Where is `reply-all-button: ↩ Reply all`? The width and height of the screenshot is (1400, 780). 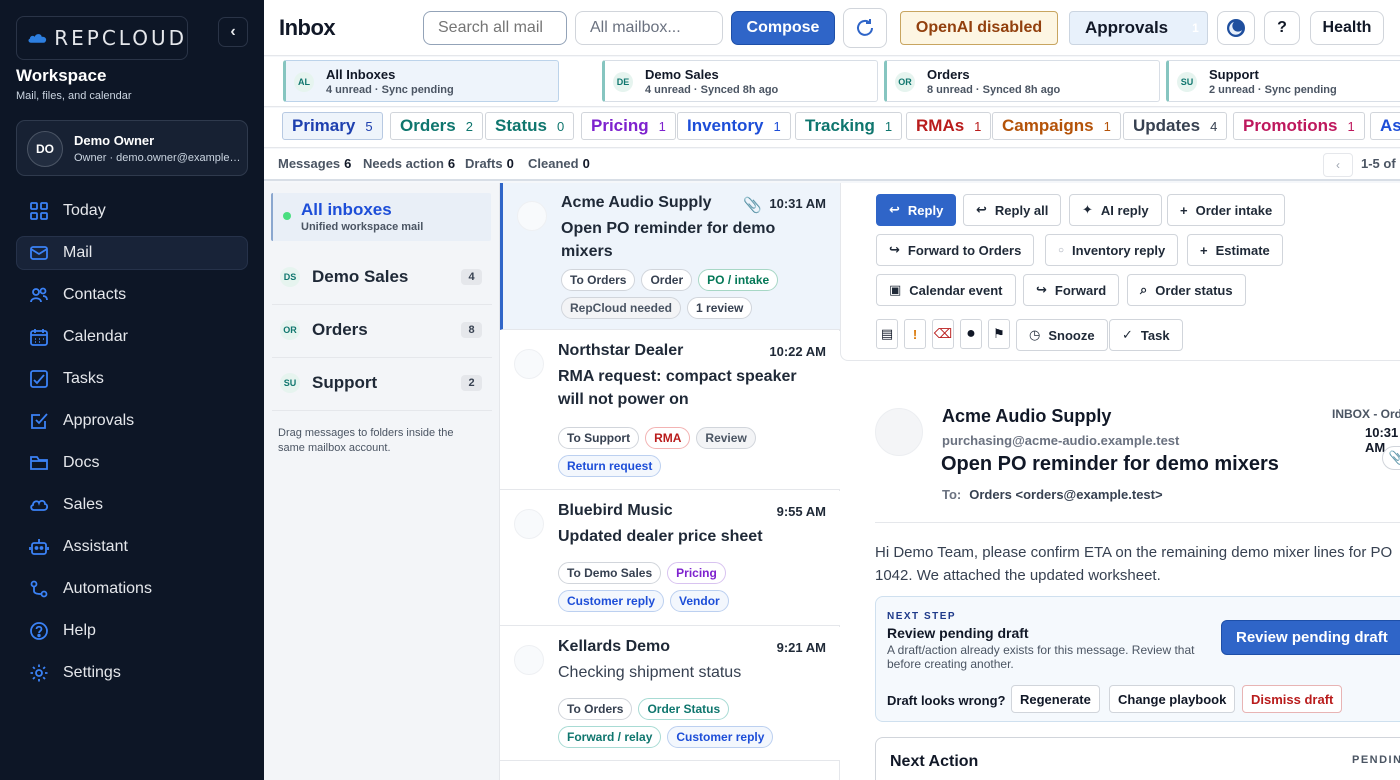 reply-all-button: ↩ Reply all is located at coordinates (1012, 210).